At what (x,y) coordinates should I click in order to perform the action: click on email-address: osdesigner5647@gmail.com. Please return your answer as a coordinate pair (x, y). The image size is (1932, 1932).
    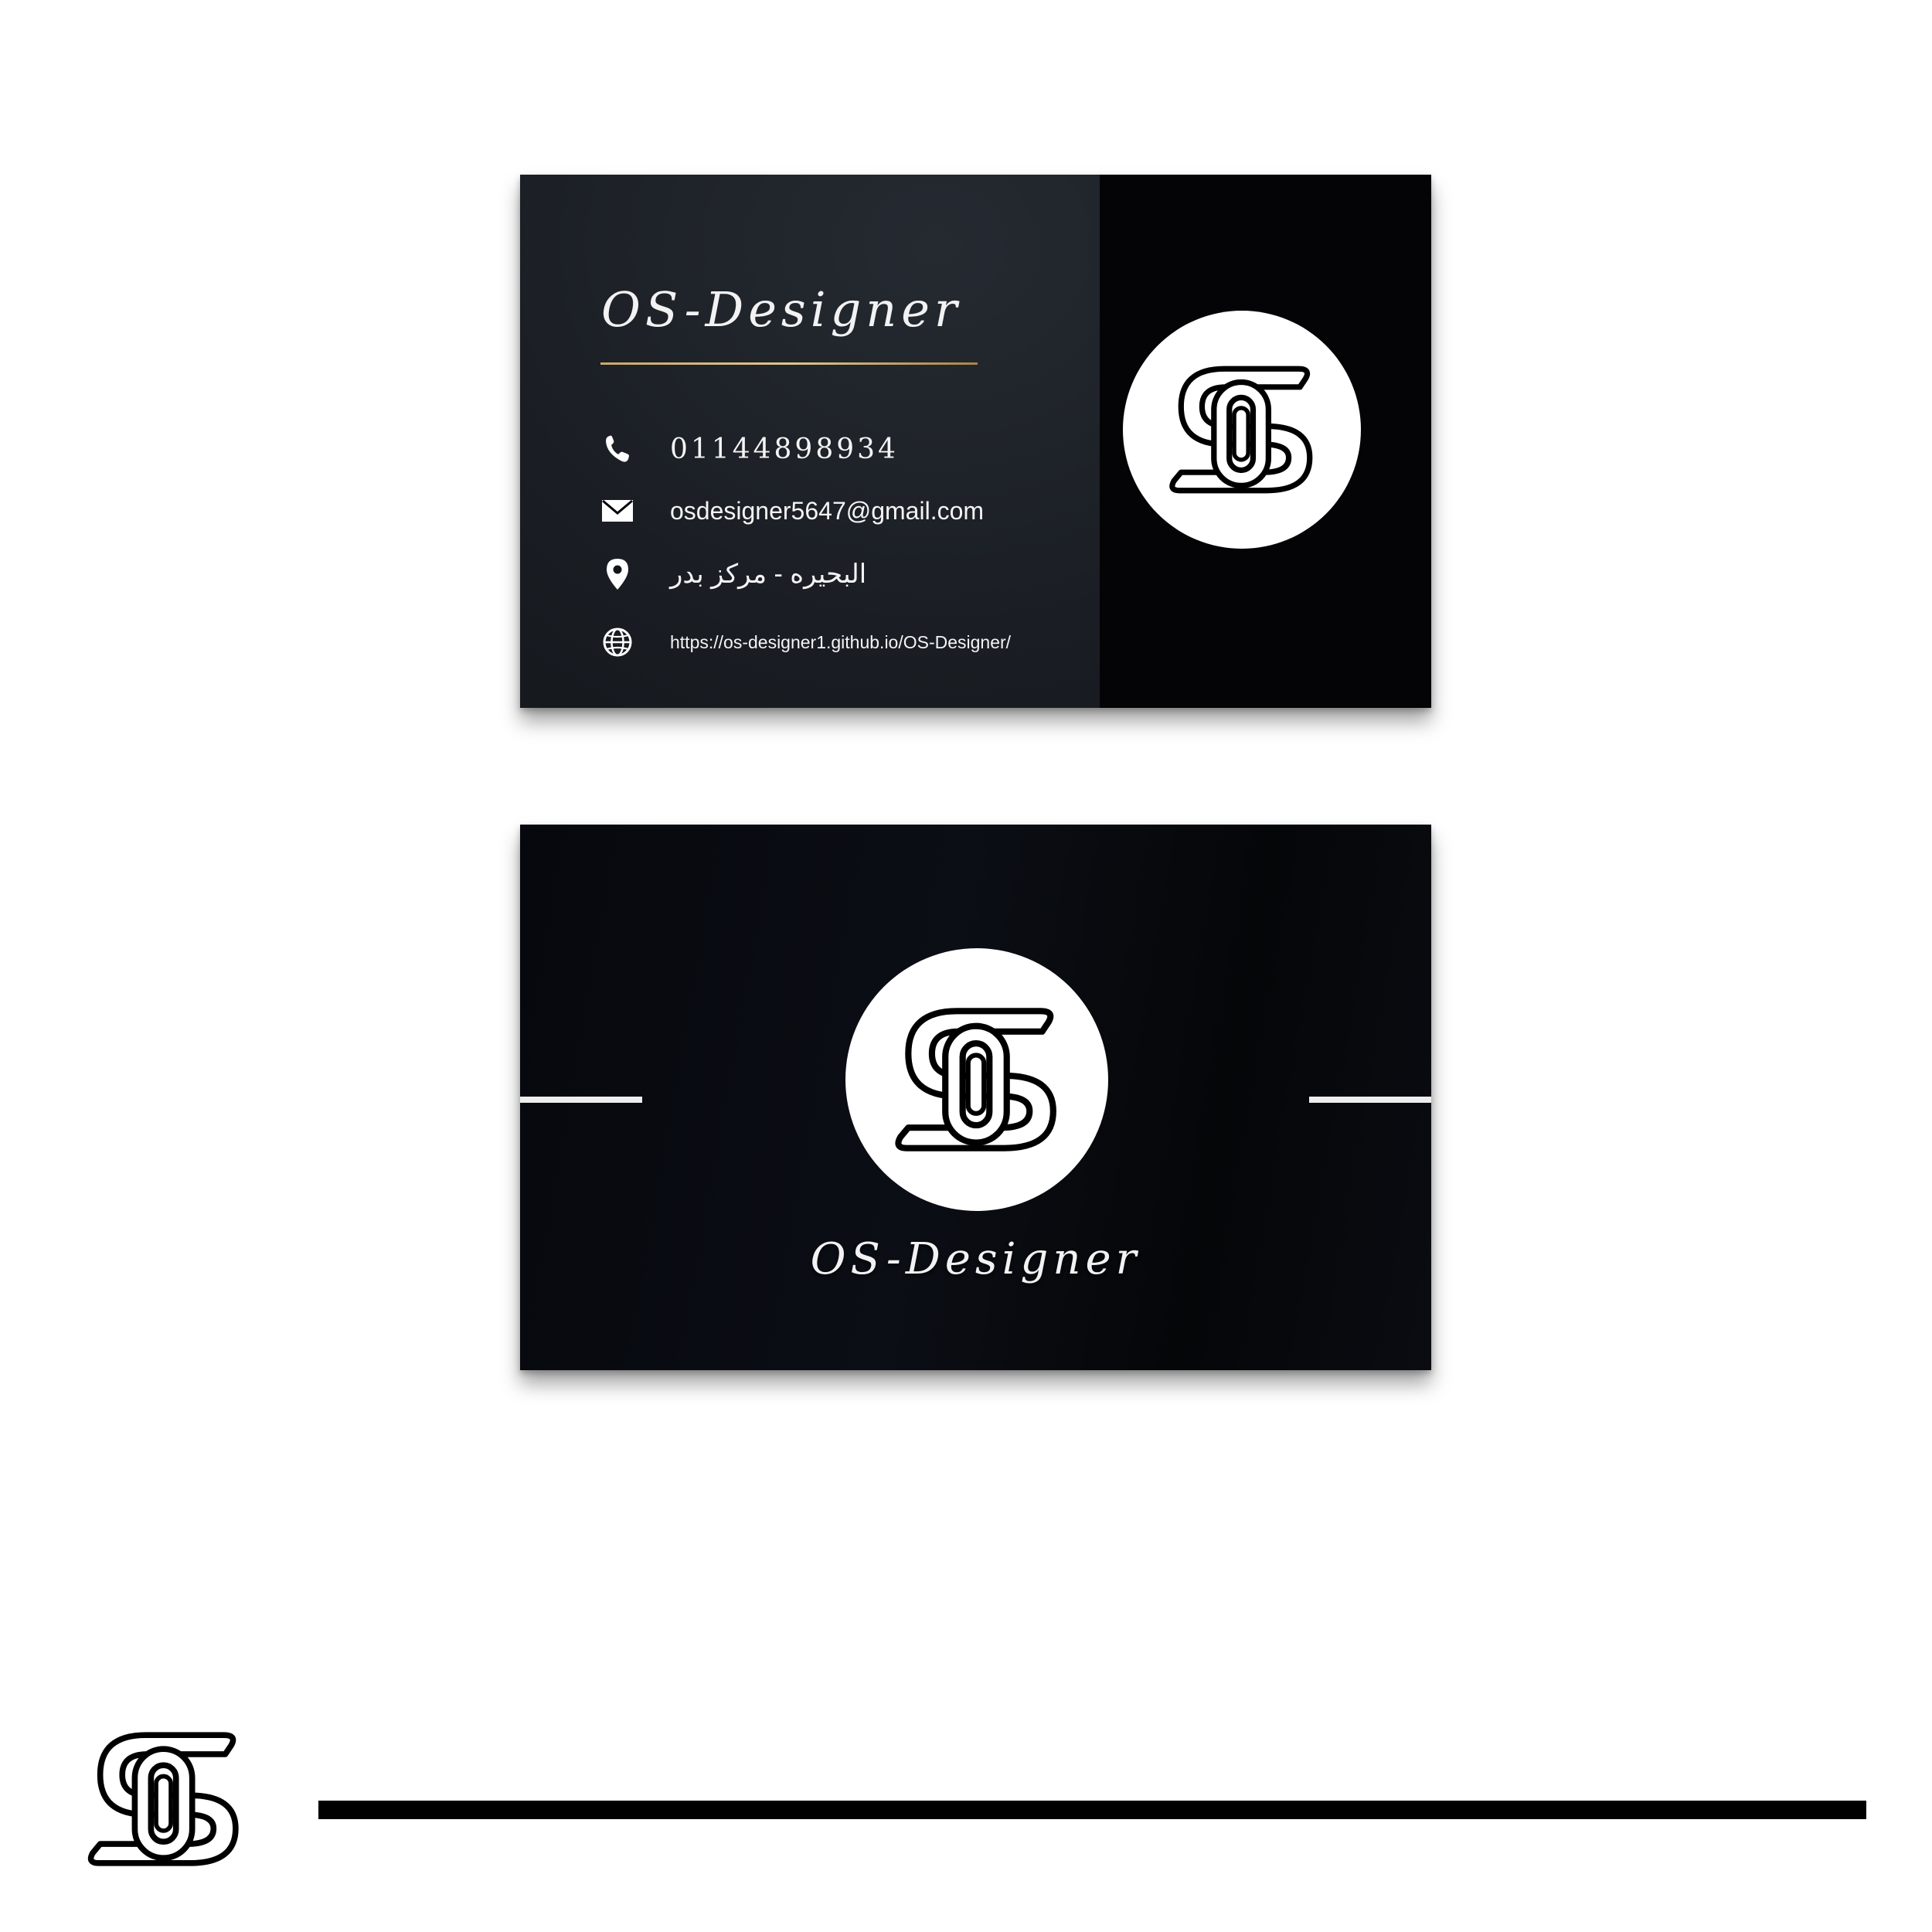
    Looking at the image, I should click on (827, 512).